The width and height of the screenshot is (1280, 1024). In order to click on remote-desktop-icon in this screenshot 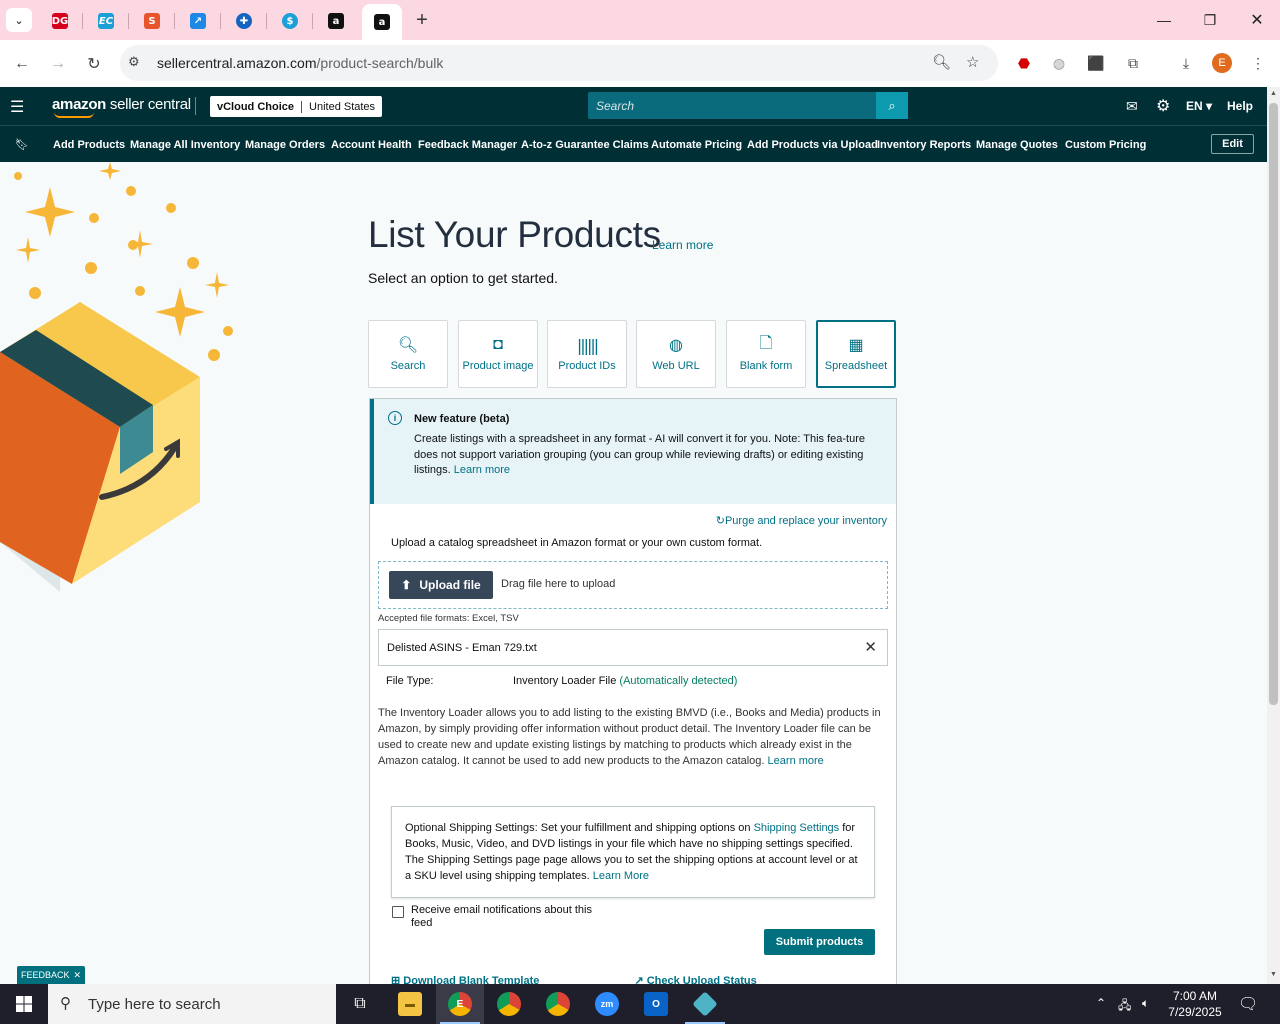, I will do `click(705, 1004)`.